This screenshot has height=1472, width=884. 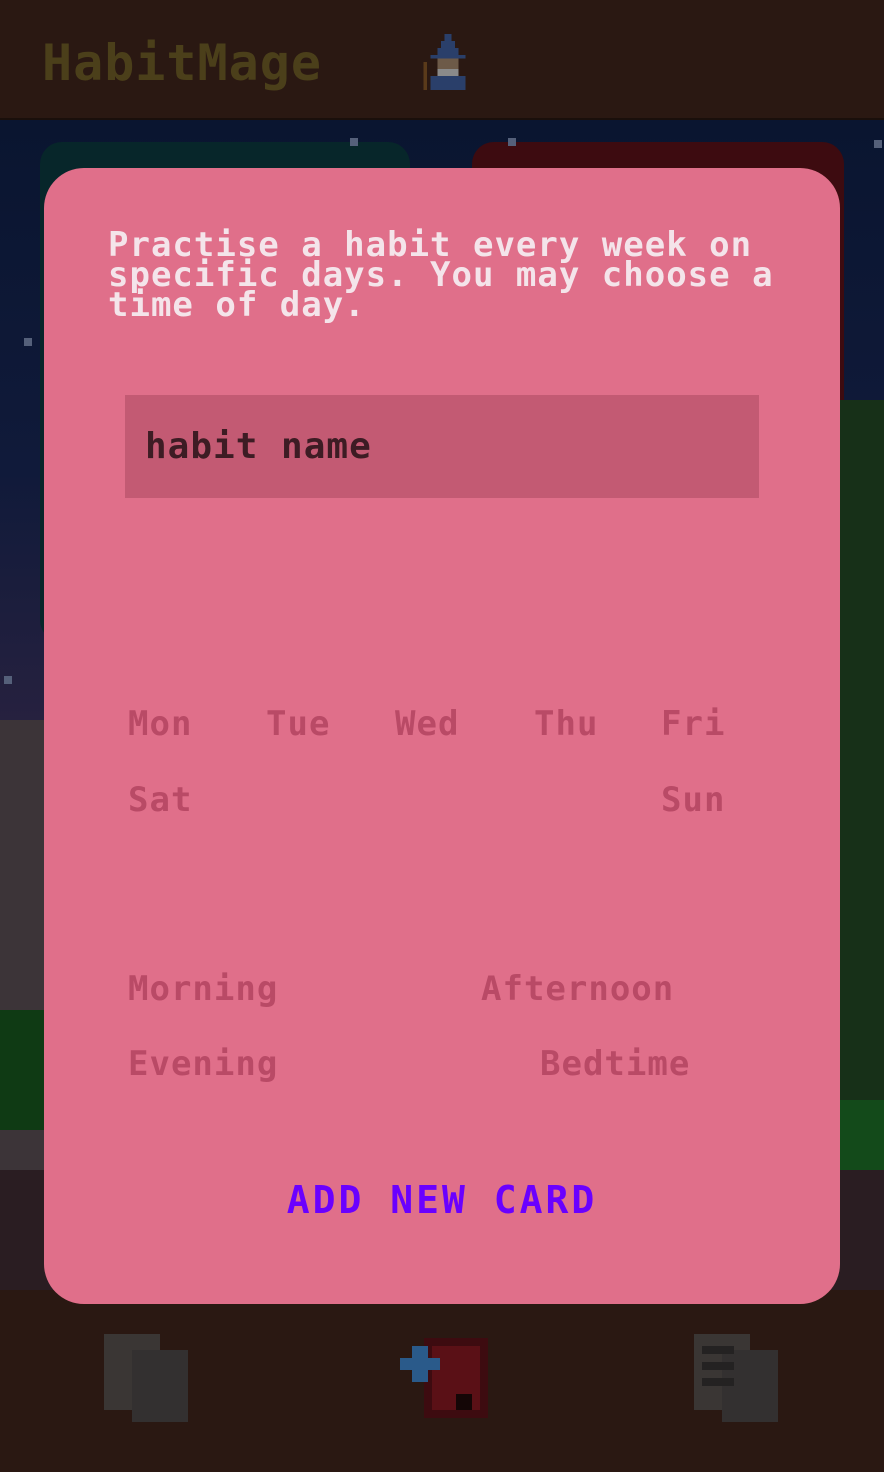 I want to click on time-option-morning: Morning, so click(x=203, y=989).